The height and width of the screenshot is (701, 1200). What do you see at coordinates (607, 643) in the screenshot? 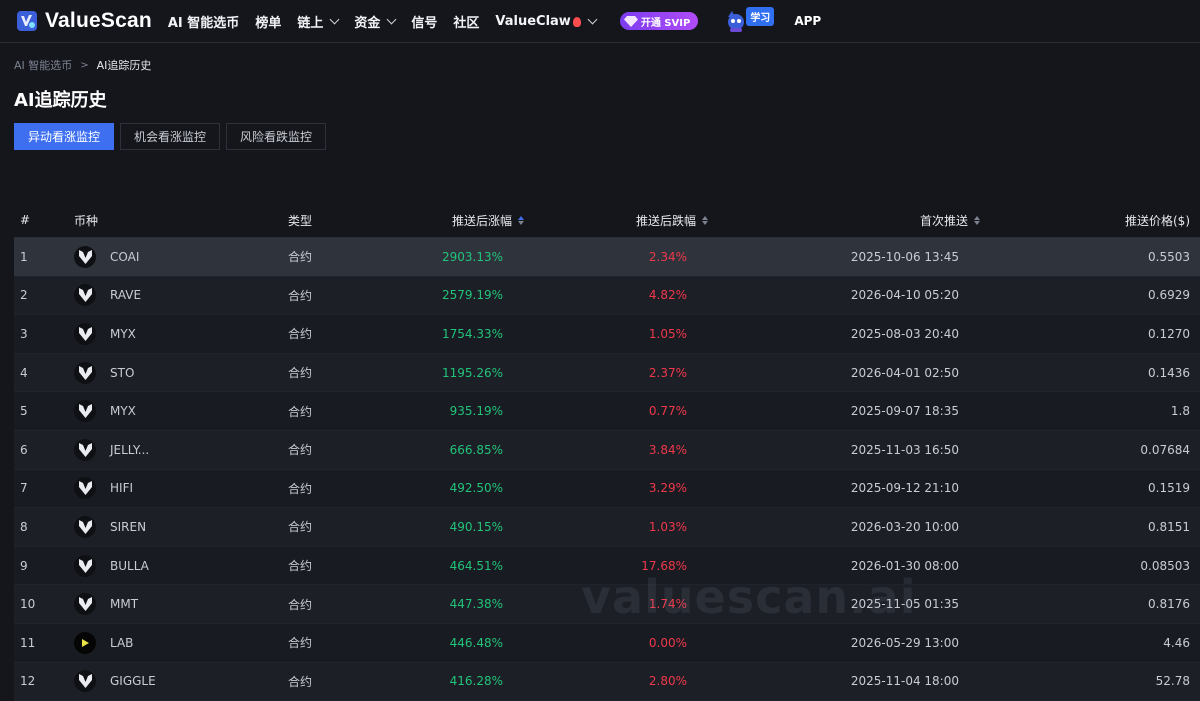
I see `table-row: 11 LAB 合约 446.48% 0.00% 2026-05-29 13:00 4.46` at bounding box center [607, 643].